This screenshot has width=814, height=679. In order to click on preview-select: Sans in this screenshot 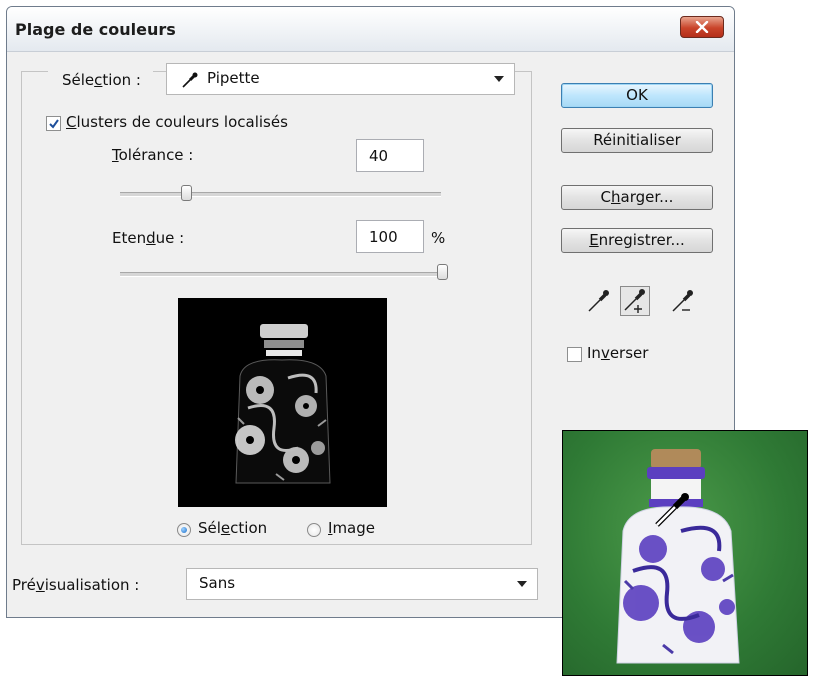, I will do `click(362, 584)`.